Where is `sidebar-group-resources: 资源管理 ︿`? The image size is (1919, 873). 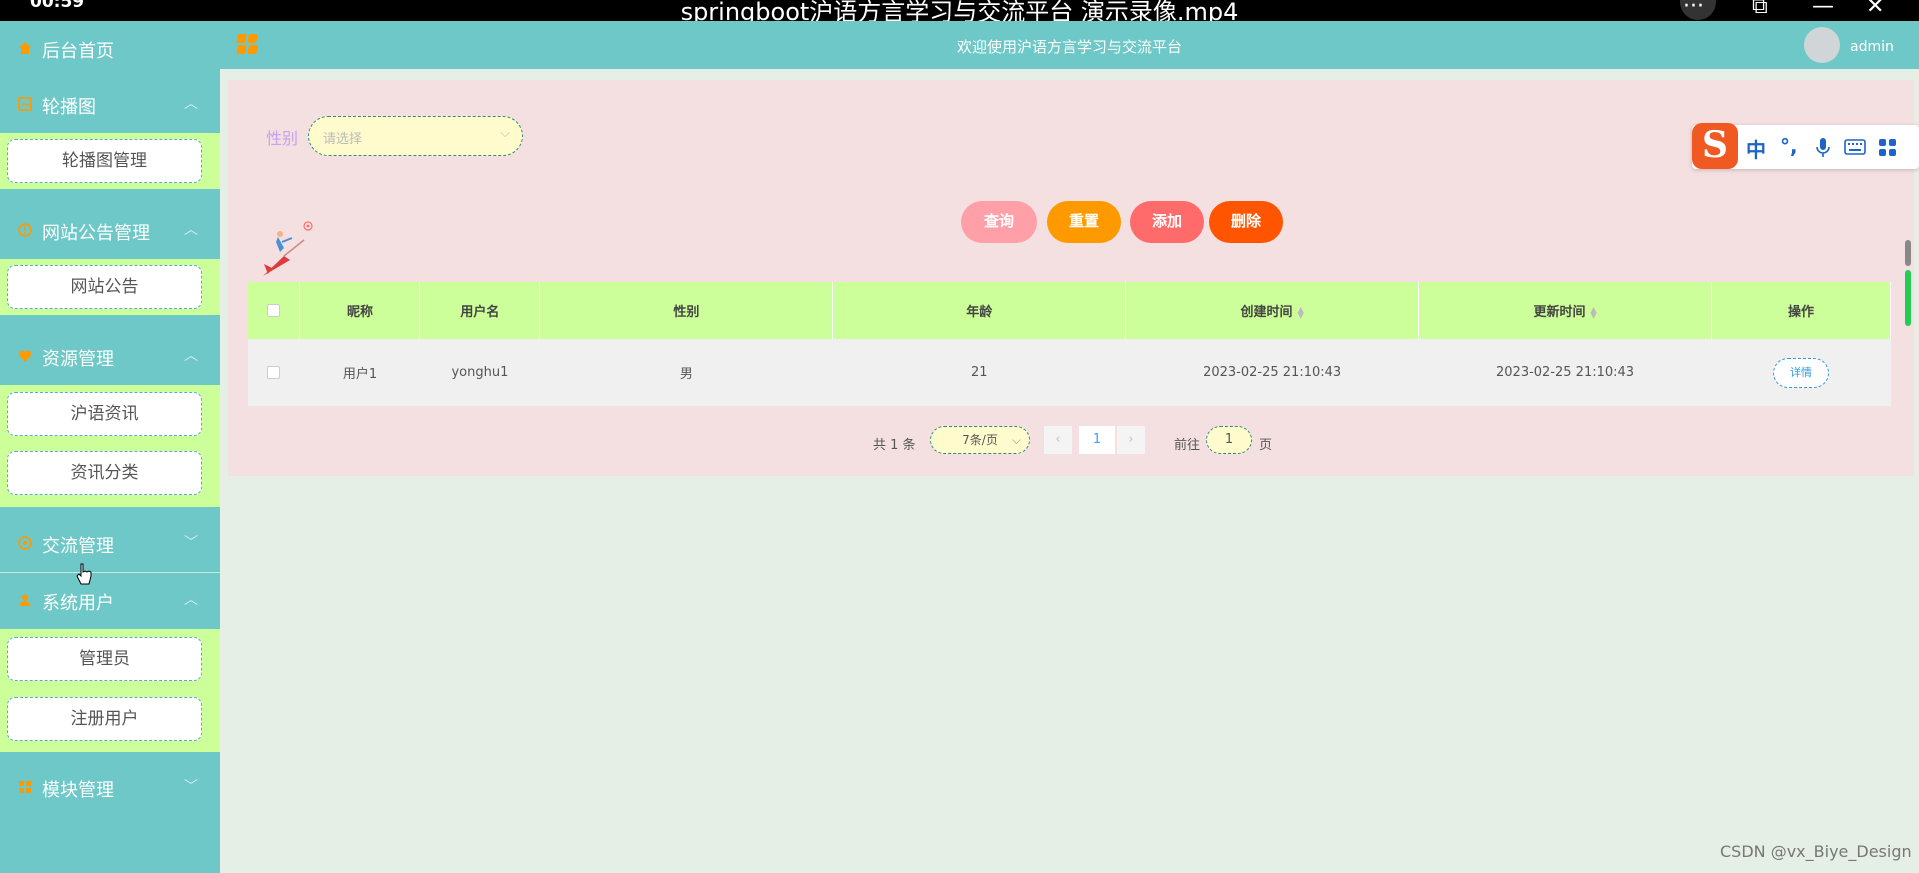 sidebar-group-resources: 资源管理 ︿ is located at coordinates (110, 357).